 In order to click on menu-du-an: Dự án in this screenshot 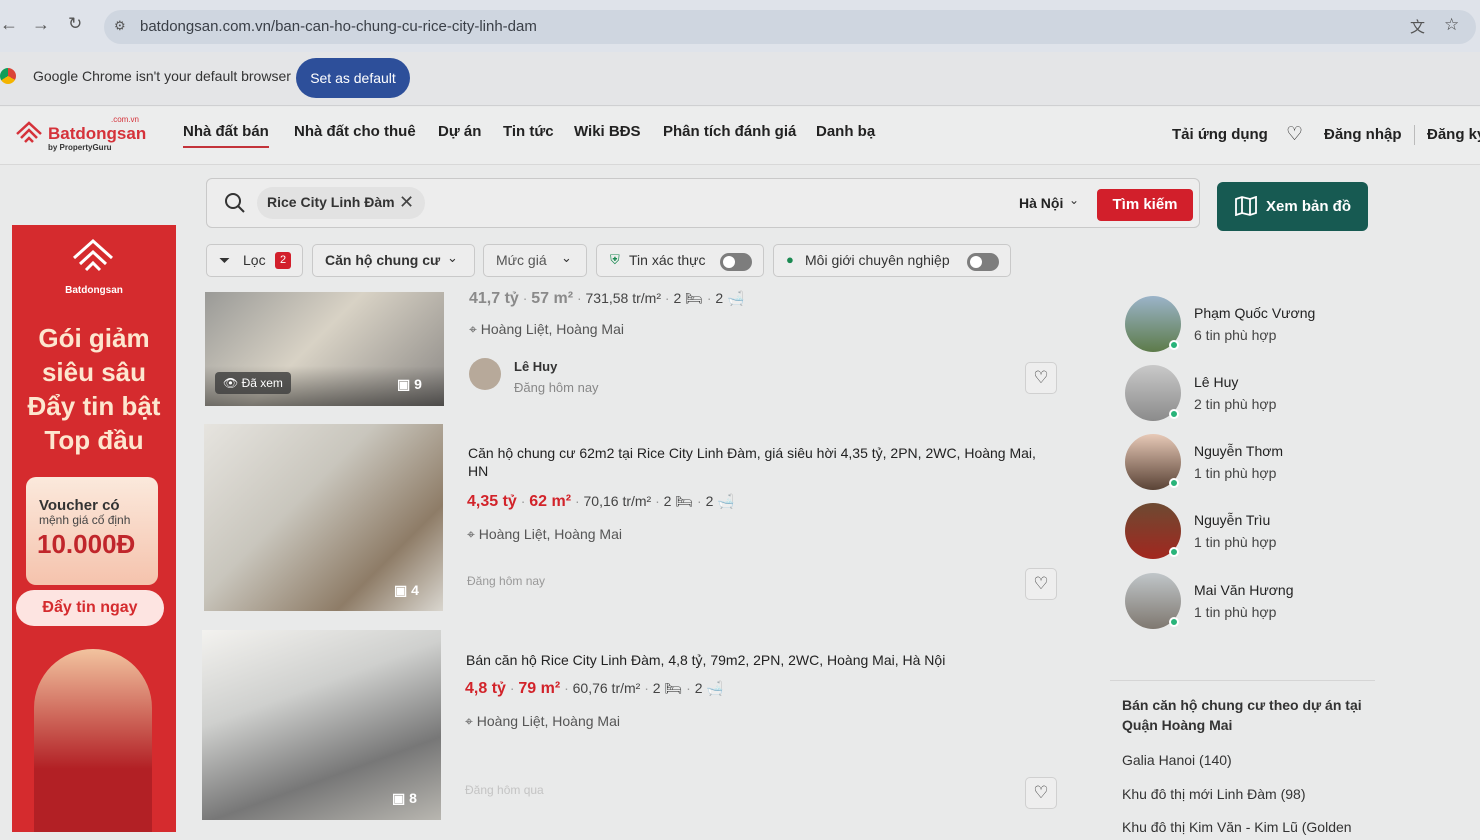, I will do `click(459, 131)`.